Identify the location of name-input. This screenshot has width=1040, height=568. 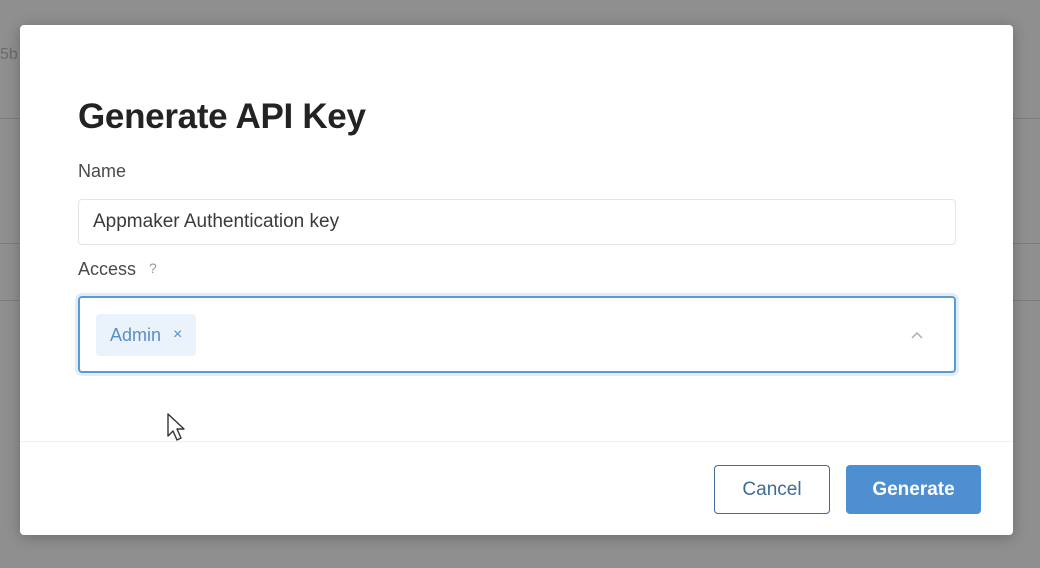
(517, 222).